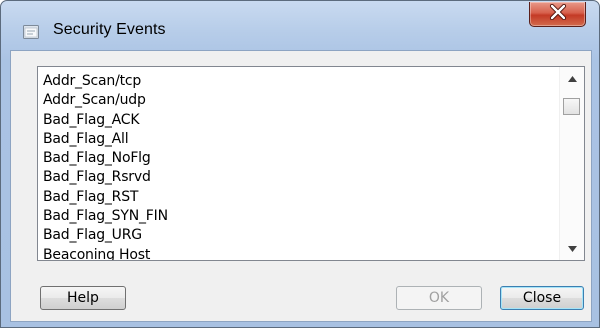 This screenshot has height=328, width=600. Describe the element at coordinates (300, 197) in the screenshot. I see `list-item: Bad_Flag_RST` at that location.